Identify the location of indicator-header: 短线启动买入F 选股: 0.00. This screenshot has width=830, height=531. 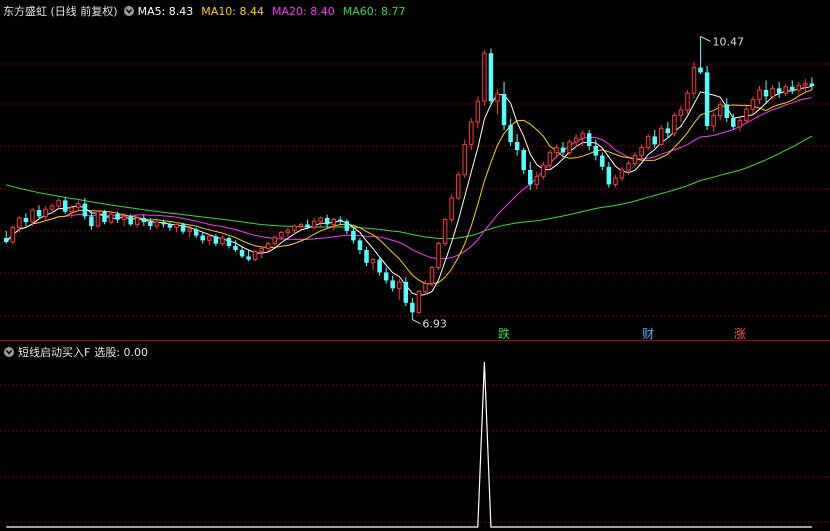
(74, 352).